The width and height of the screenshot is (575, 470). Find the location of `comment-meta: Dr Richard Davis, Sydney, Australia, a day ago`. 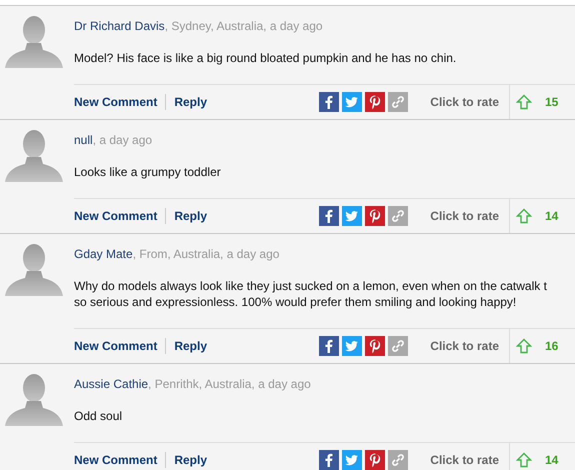

comment-meta: Dr Richard Davis, Sydney, Australia, a day ago is located at coordinates (199, 26).